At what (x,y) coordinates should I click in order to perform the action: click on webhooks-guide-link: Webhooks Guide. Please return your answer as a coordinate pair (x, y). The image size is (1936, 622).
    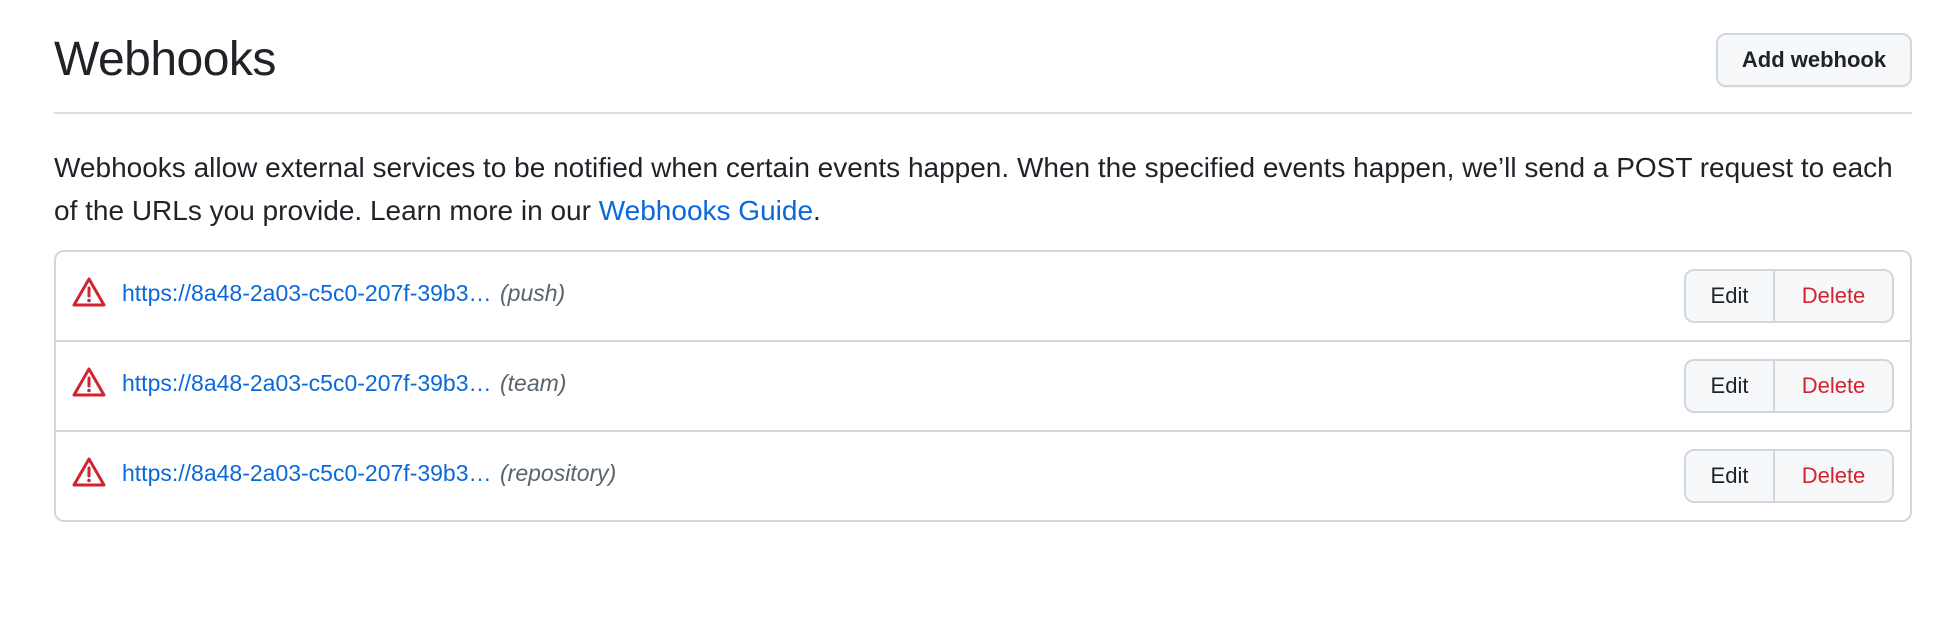
    Looking at the image, I should click on (706, 210).